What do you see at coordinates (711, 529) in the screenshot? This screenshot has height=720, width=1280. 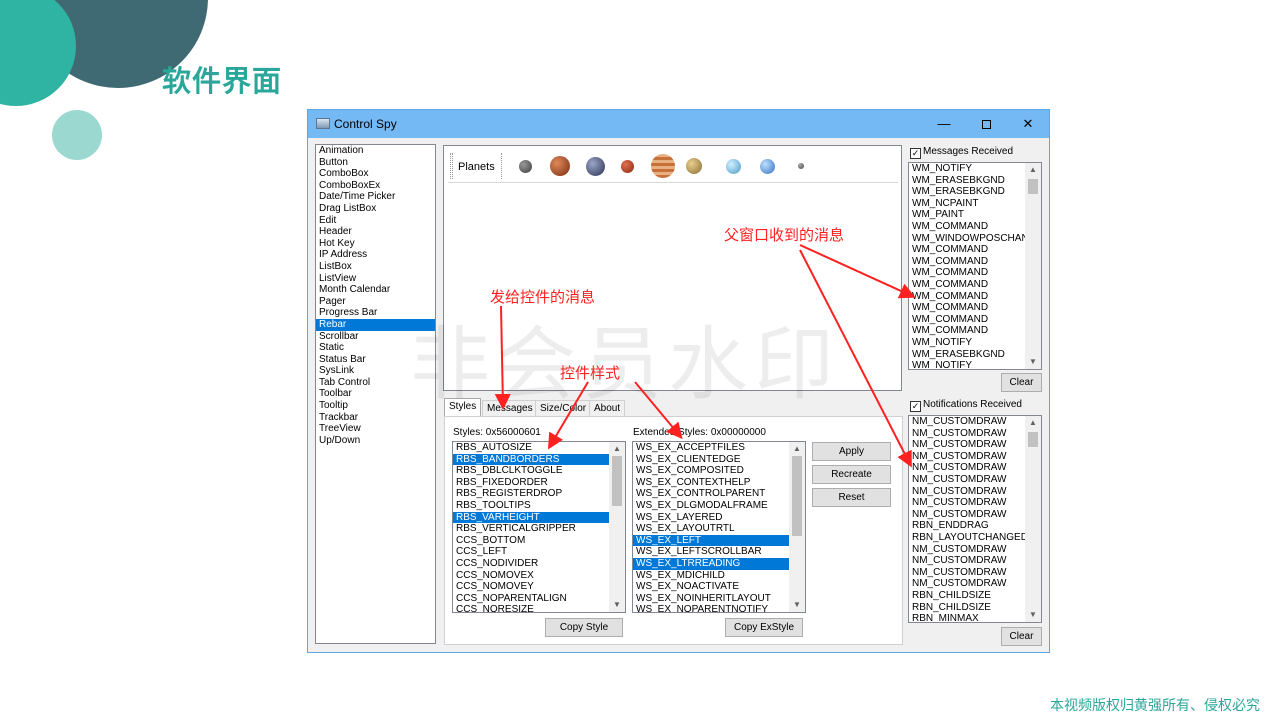 I see `extended-style-item: WS_EX_LAYOUTRTL` at bounding box center [711, 529].